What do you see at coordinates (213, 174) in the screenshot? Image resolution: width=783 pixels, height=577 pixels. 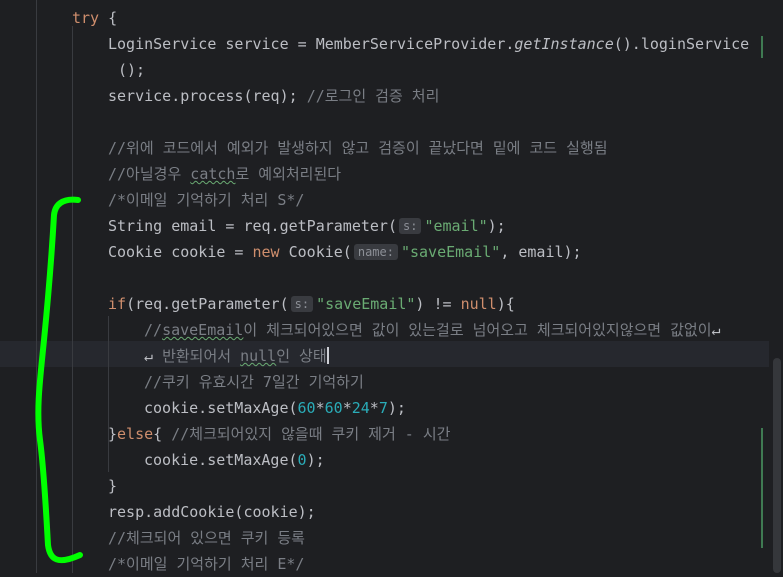 I see `code-token: catch` at bounding box center [213, 174].